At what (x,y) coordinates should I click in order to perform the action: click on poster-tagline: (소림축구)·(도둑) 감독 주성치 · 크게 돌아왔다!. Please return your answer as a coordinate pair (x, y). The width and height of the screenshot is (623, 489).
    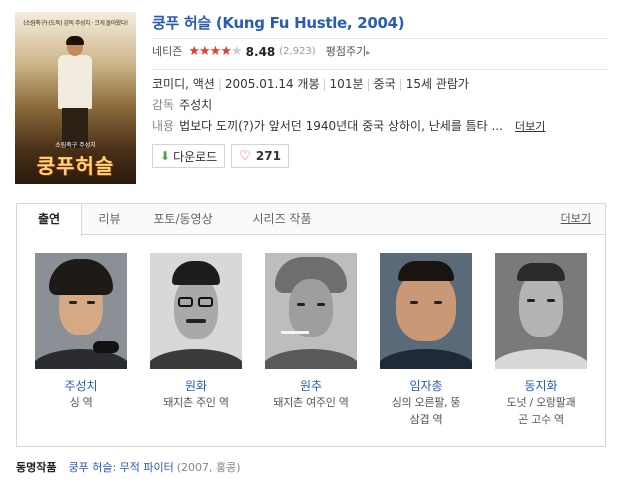
    Looking at the image, I should click on (75, 23).